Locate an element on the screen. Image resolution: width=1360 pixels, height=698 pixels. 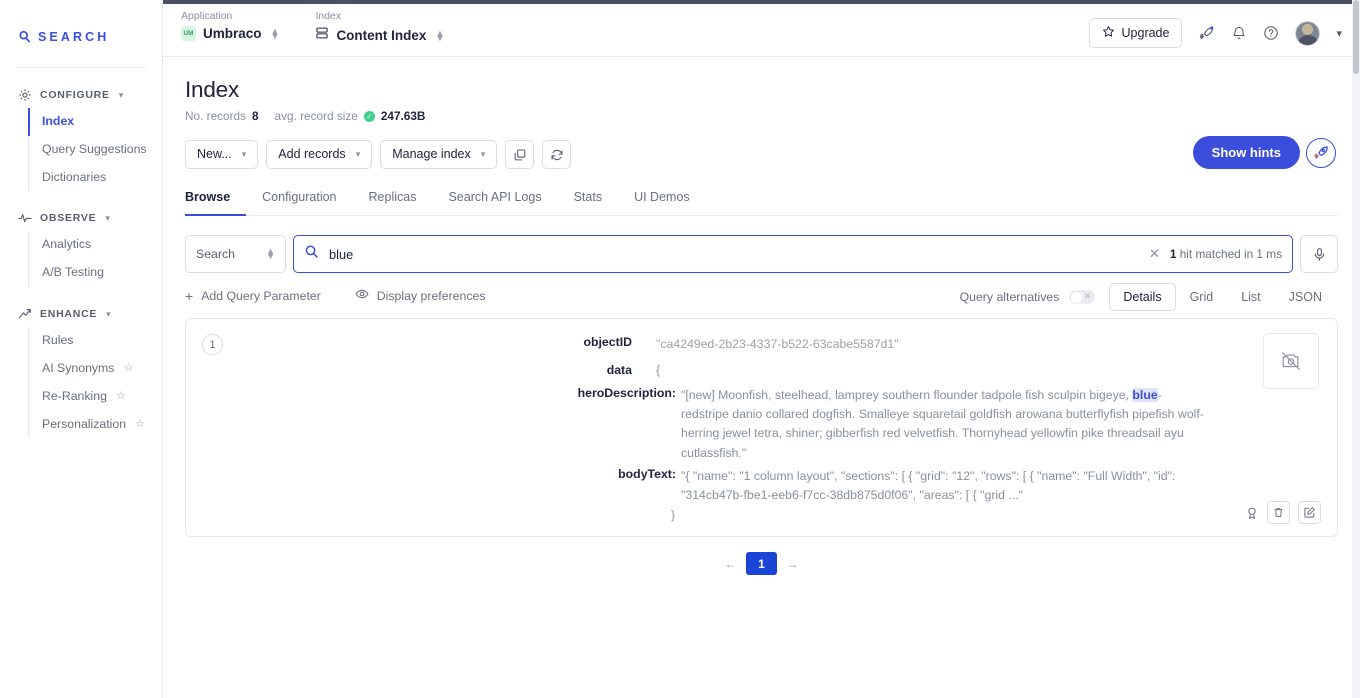
hits-status: 1 hit matched in 1 ms is located at coordinates (1226, 254).